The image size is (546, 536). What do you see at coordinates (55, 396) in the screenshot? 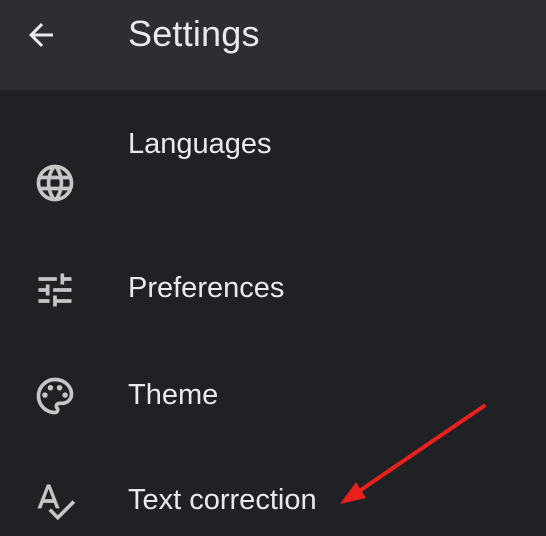
I see `palette-icon` at bounding box center [55, 396].